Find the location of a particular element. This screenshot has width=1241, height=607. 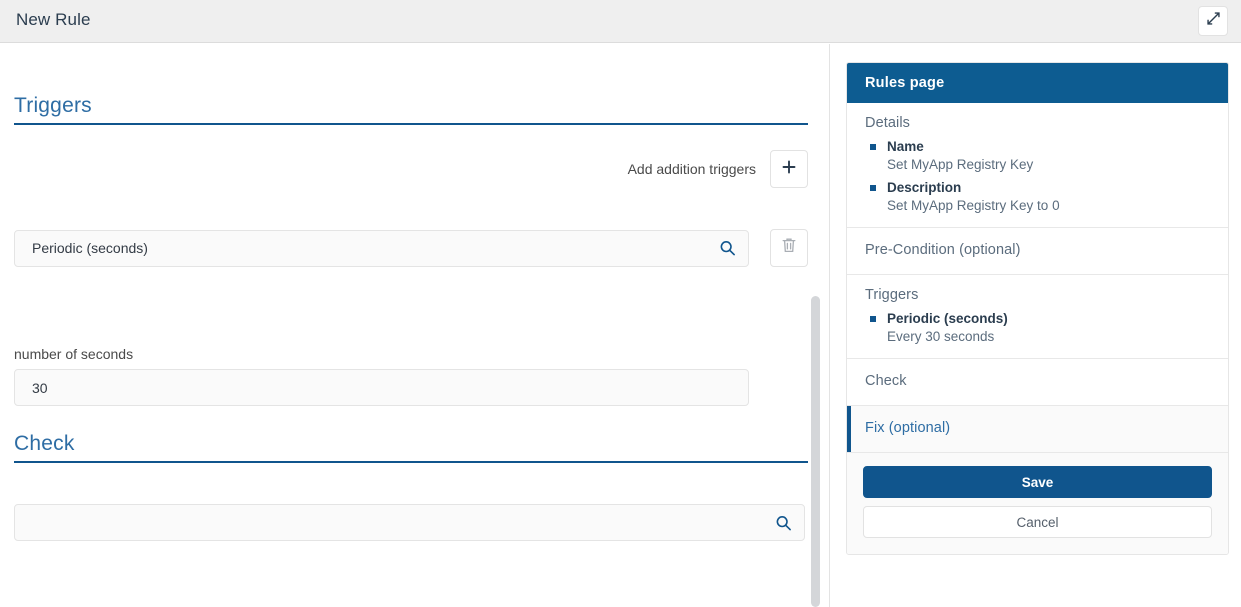

summary-section-title: Triggers is located at coordinates (892, 295).